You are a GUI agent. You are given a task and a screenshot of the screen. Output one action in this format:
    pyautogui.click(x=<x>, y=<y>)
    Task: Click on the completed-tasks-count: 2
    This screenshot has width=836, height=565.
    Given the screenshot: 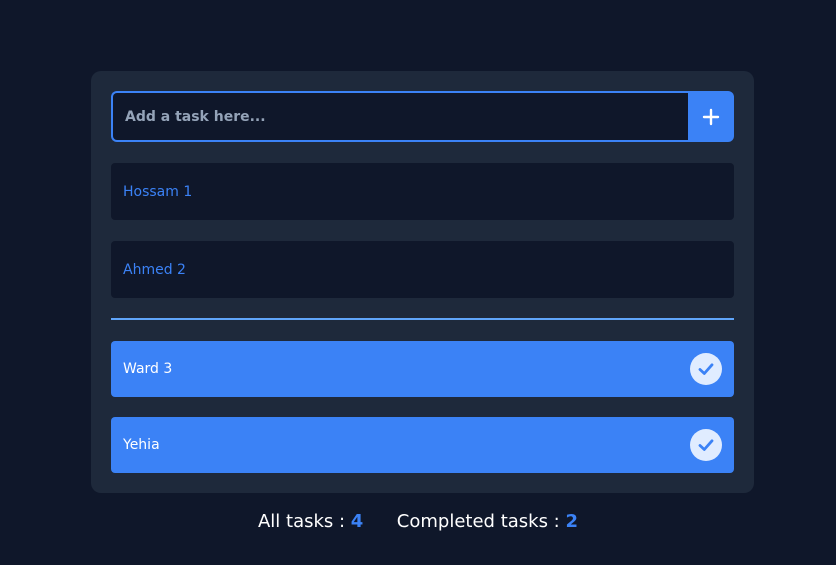 What is the action you would take?
    pyautogui.click(x=572, y=521)
    